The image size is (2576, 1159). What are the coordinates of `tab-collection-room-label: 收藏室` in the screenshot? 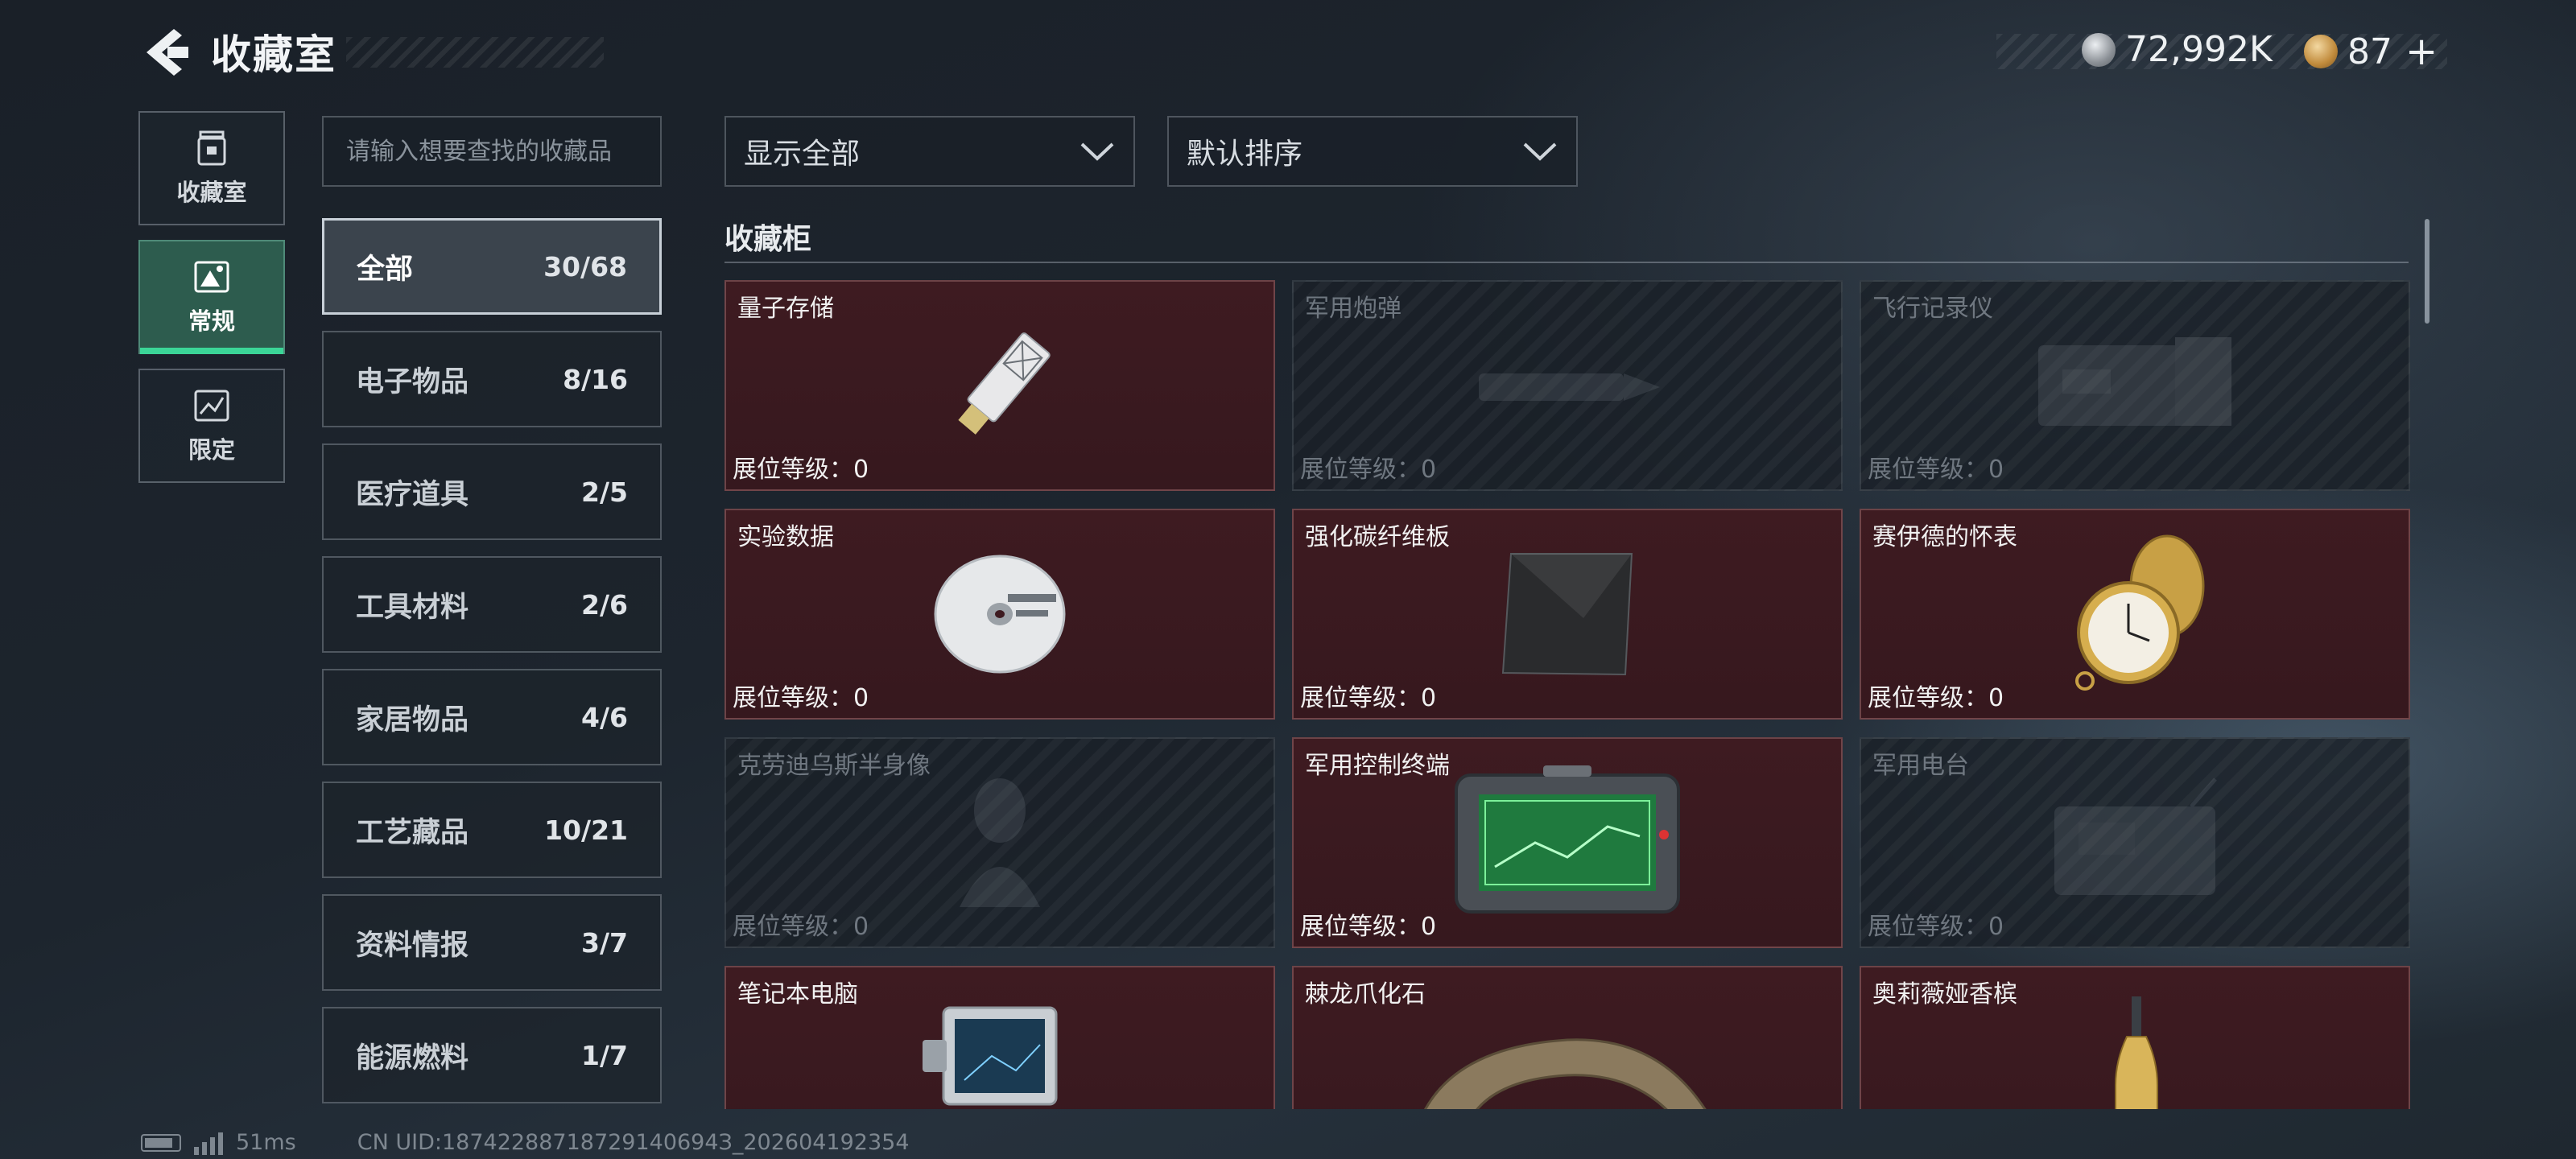 It's located at (211, 192).